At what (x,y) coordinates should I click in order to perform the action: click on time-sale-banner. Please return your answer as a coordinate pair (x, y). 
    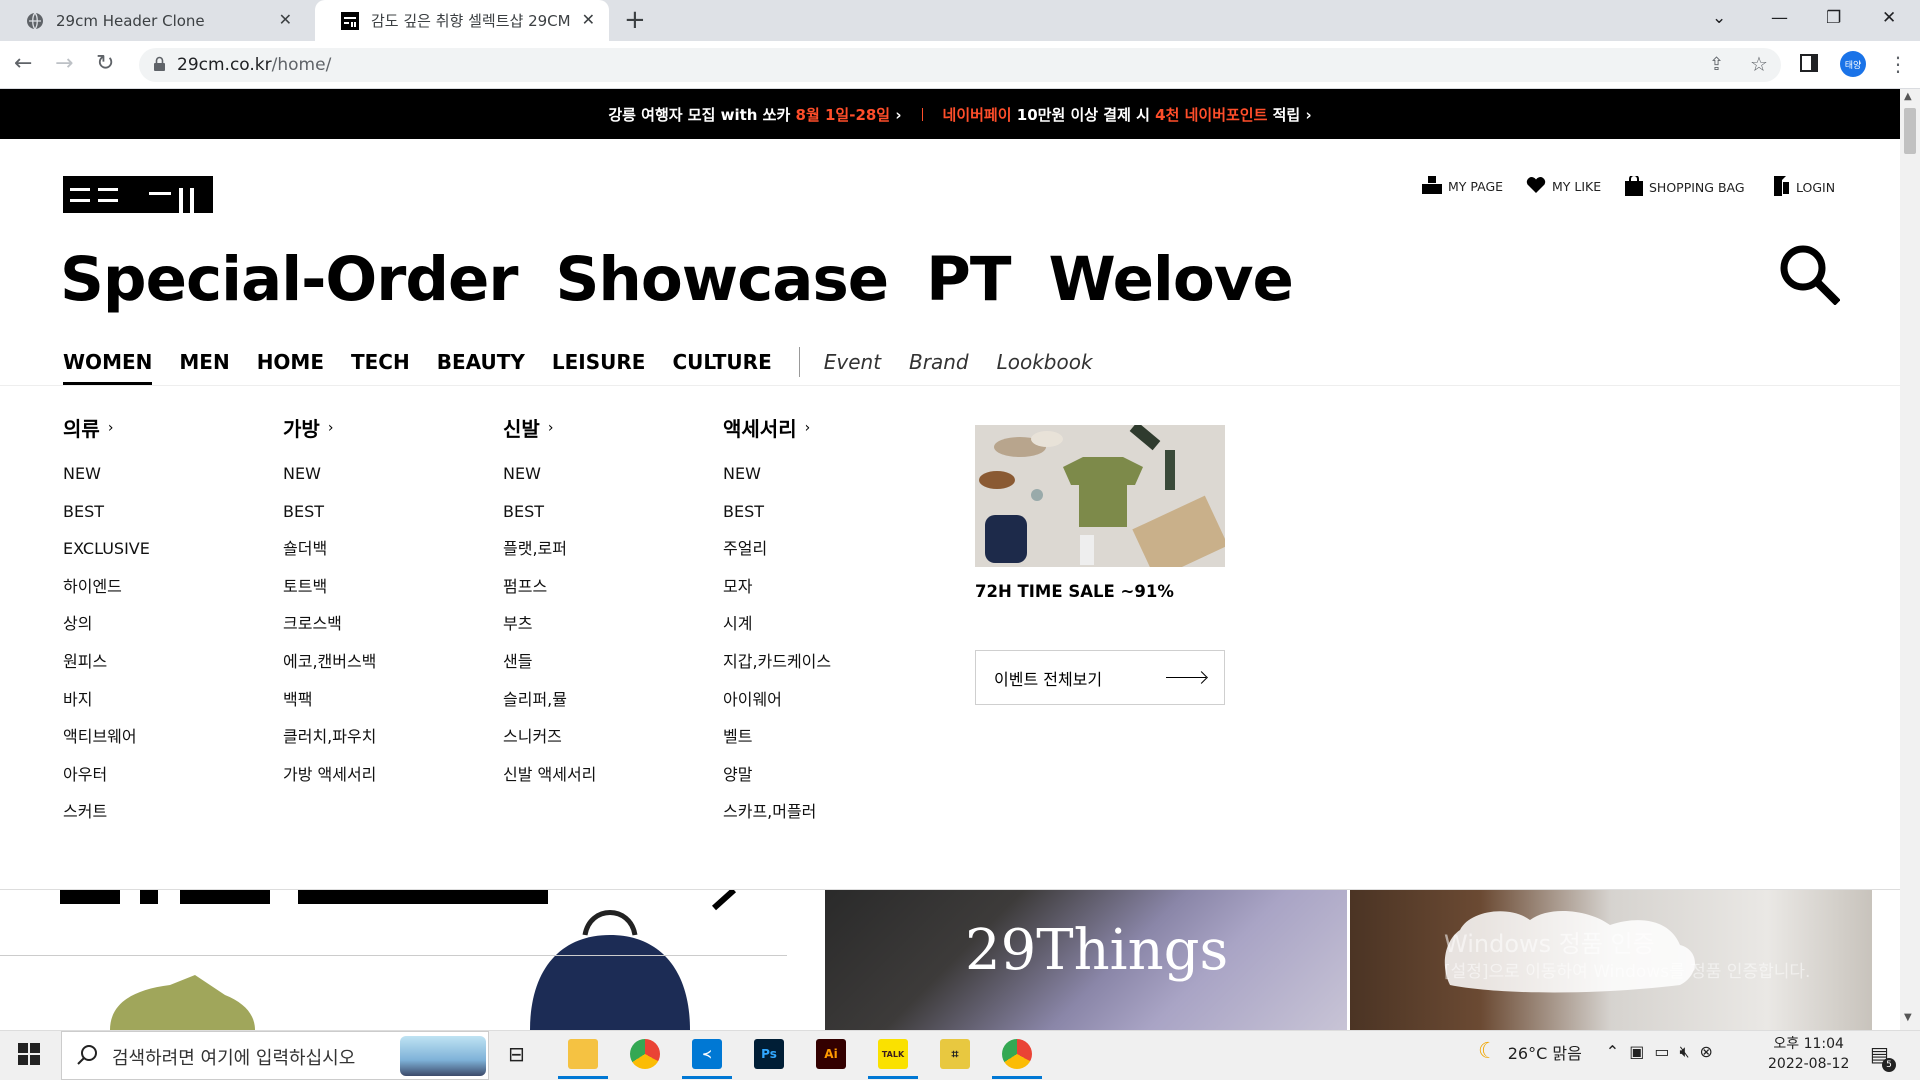
    Looking at the image, I should click on (393, 960).